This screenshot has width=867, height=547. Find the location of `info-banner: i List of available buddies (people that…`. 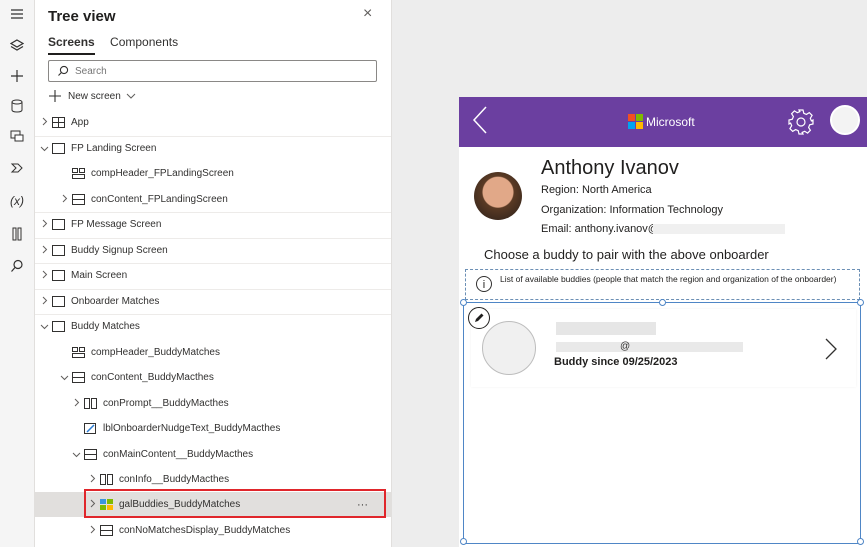

info-banner: i List of available buddies (people that… is located at coordinates (662, 284).